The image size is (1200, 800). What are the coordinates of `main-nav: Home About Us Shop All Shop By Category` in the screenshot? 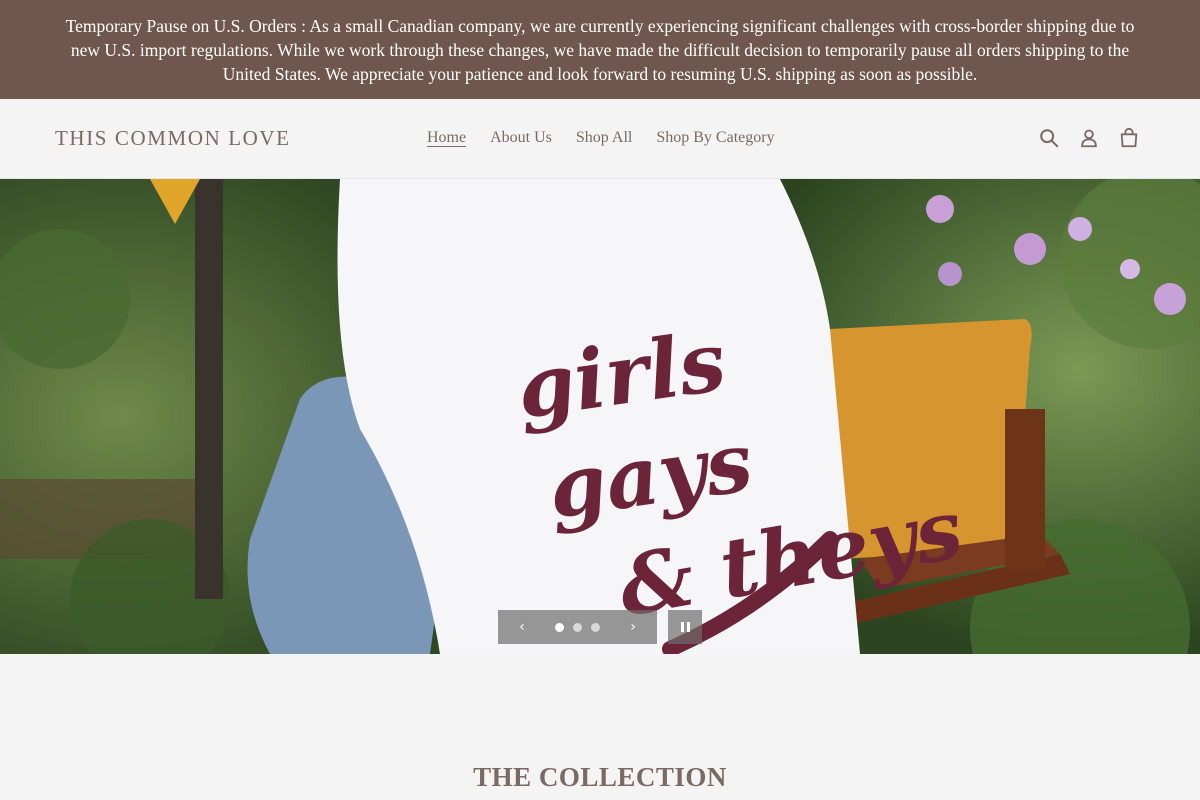 It's located at (601, 138).